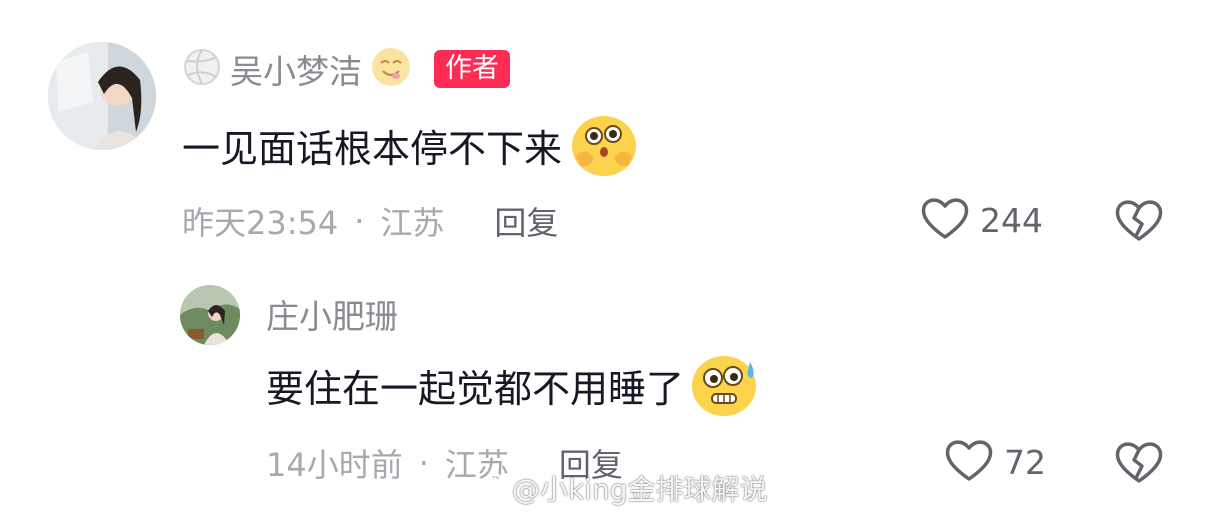 The height and width of the screenshot is (521, 1220). Describe the element at coordinates (475, 388) in the screenshot. I see `comment-text: 要住在一起觉都不用睡了` at that location.